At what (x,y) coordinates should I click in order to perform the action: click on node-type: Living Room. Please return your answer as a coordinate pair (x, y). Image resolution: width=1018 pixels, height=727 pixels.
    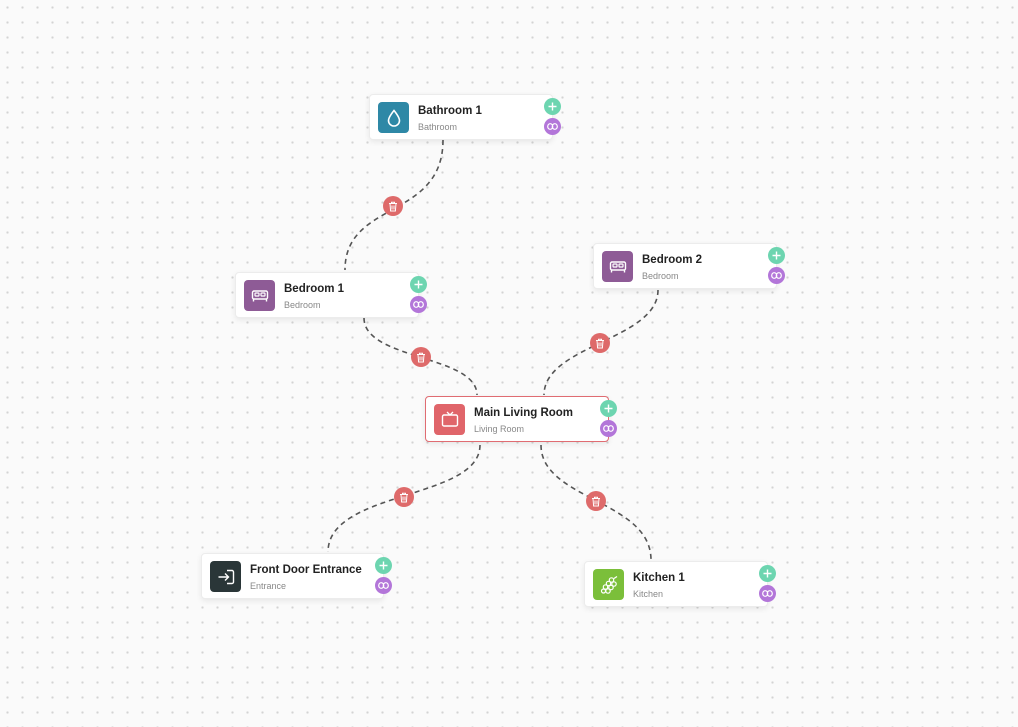
    Looking at the image, I should click on (499, 429).